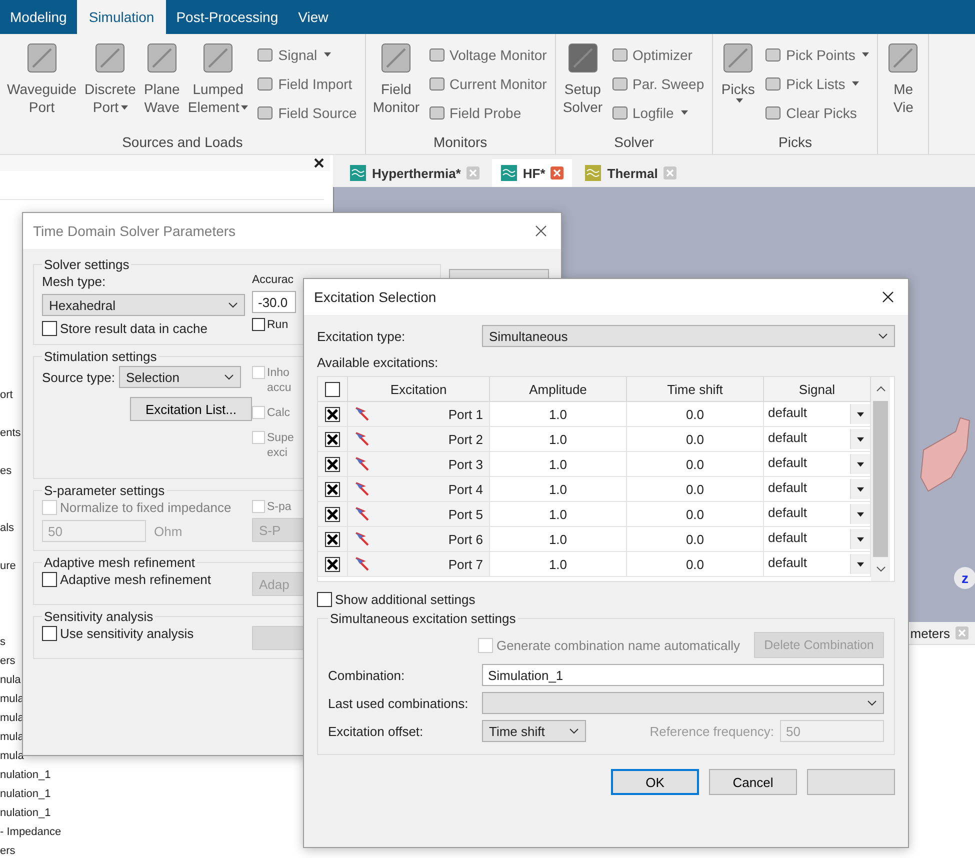 The width and height of the screenshot is (975, 858). Describe the element at coordinates (38, 17) in the screenshot. I see `ribbon-tab: Modeling` at that location.